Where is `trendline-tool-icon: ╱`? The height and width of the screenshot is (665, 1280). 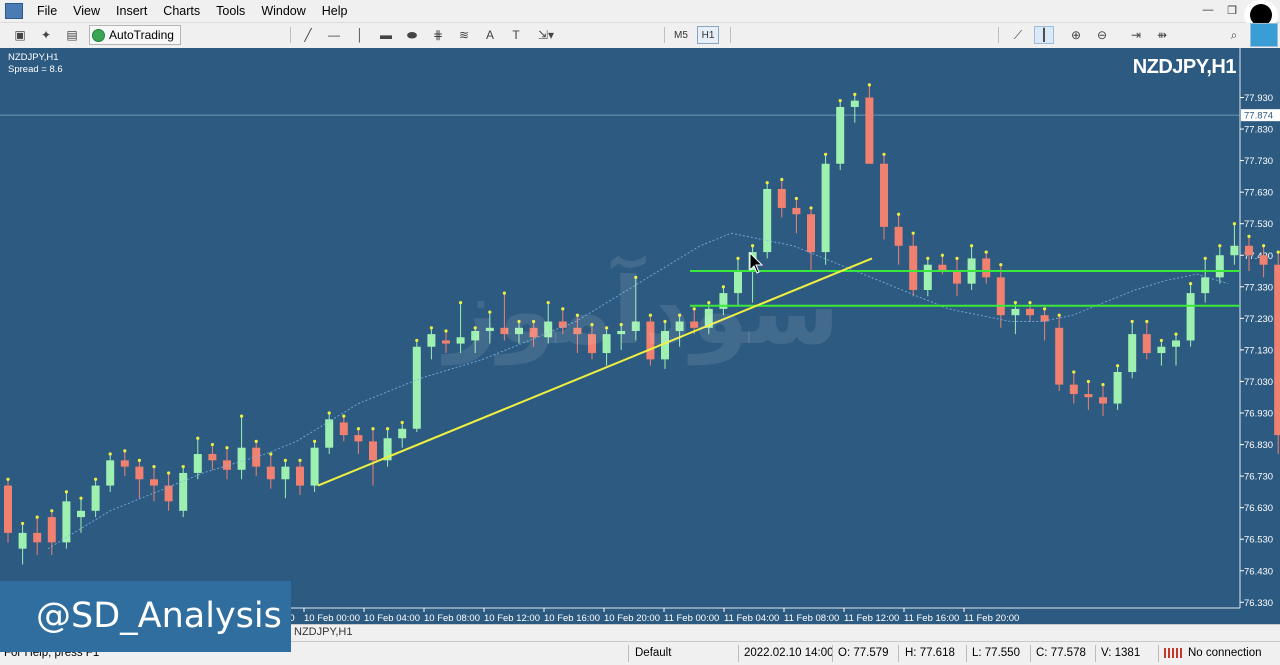
trendline-tool-icon: ╱ is located at coordinates (308, 35).